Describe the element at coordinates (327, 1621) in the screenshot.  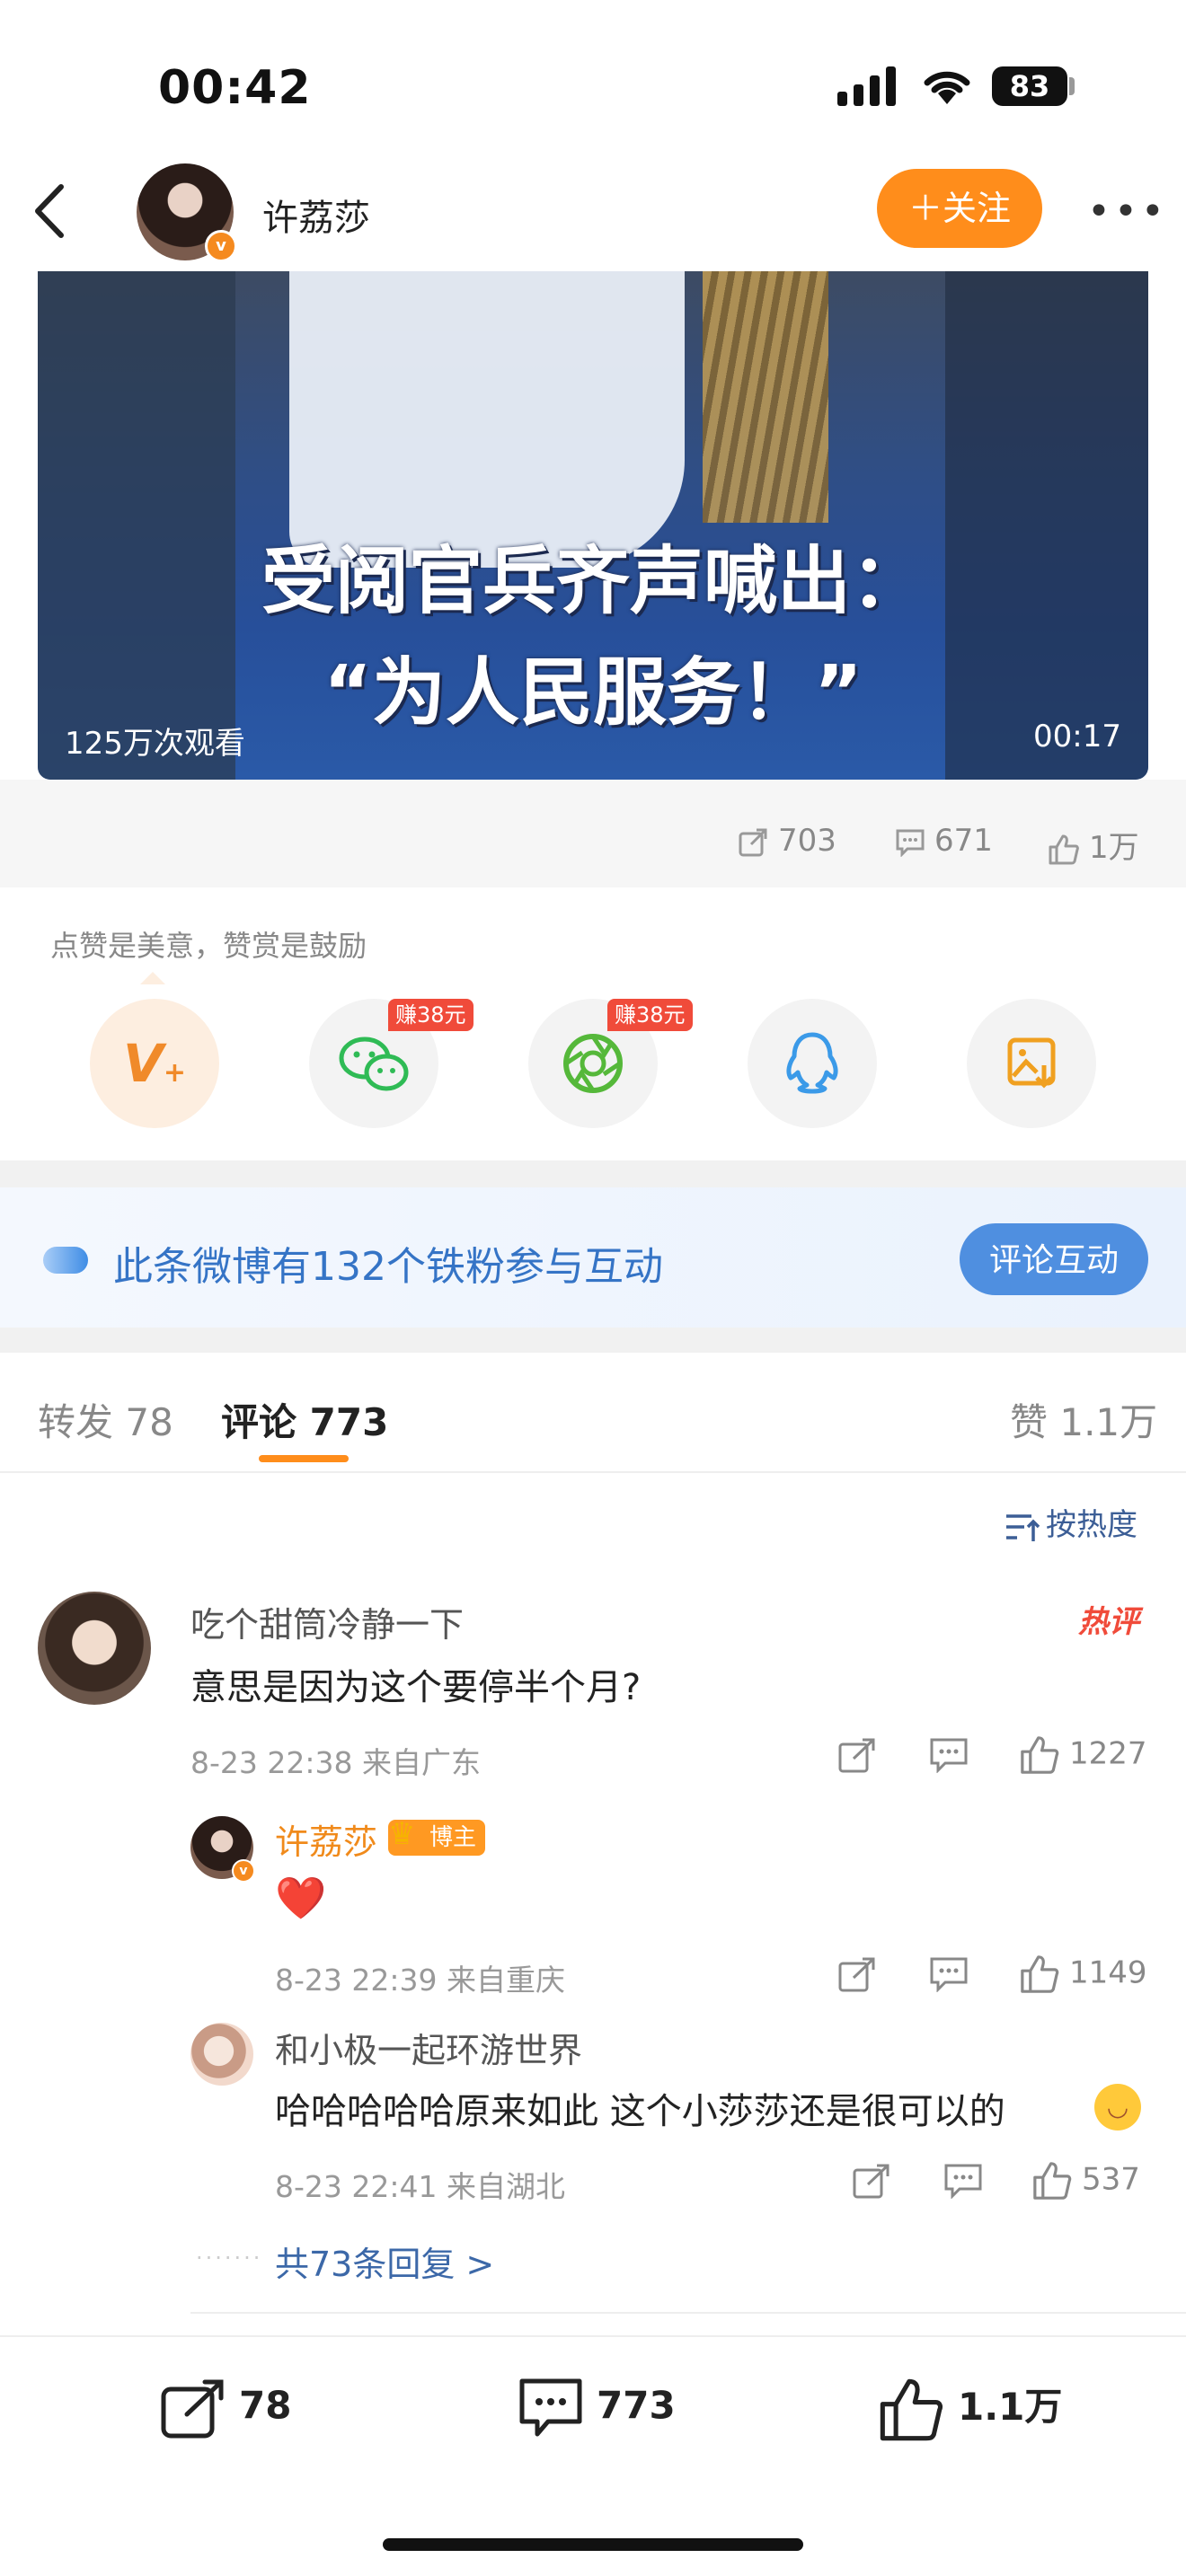
I see `commenter-name: 吃个甜筒冷静一下` at that location.